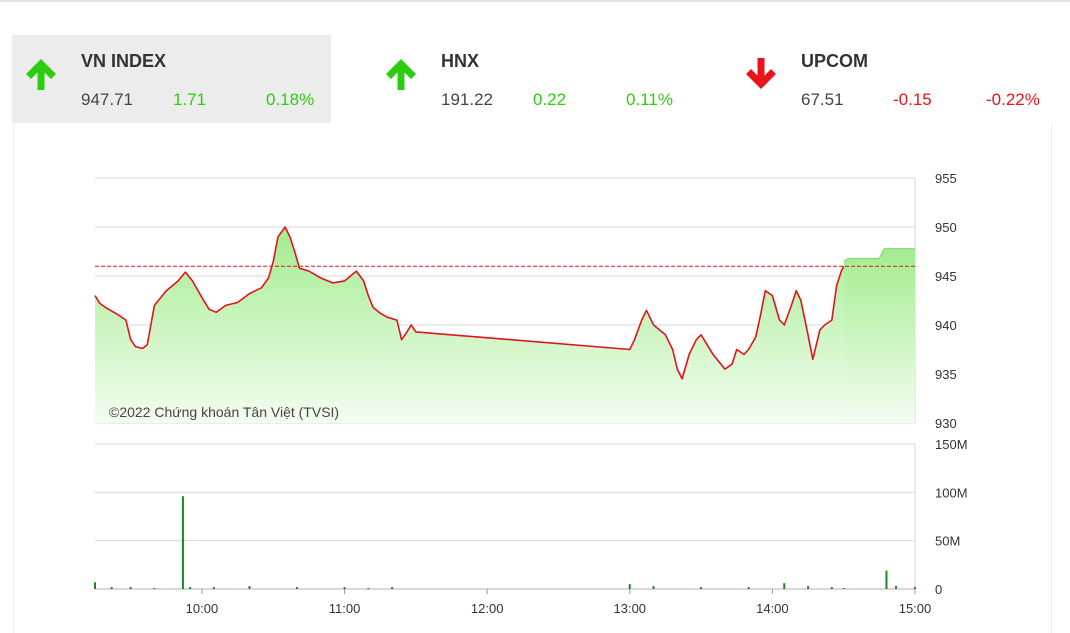  I want to click on time-tick-label: 14:00, so click(772, 608).